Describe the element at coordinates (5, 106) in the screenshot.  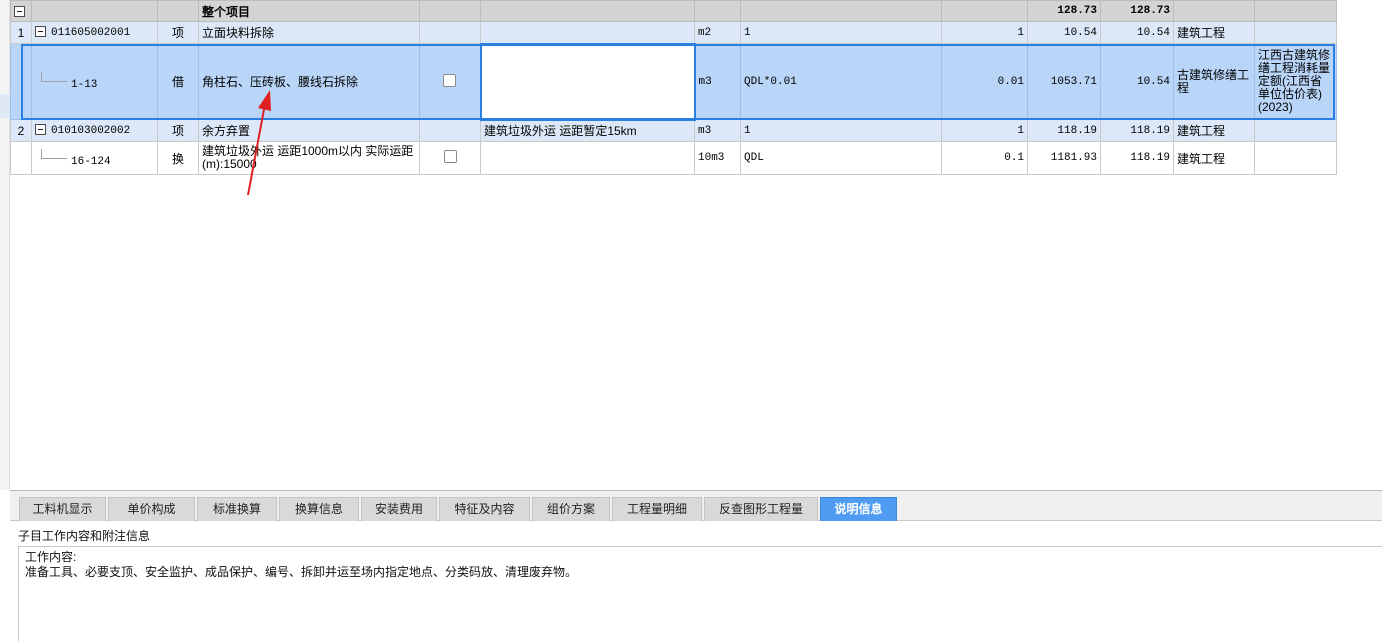
I see `row-header-marker` at that location.